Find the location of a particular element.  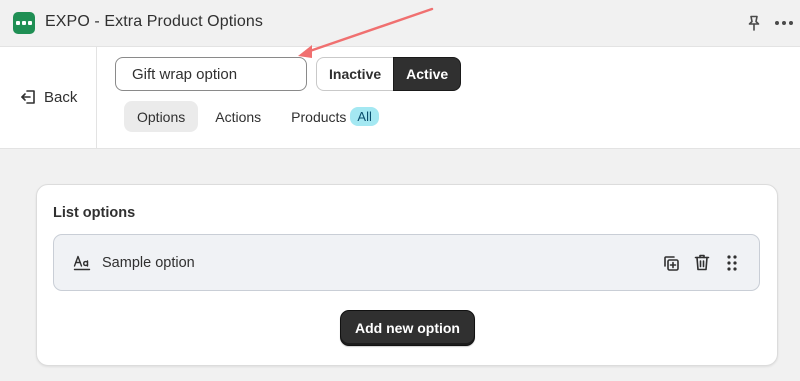

card-title: List options is located at coordinates (94, 213).